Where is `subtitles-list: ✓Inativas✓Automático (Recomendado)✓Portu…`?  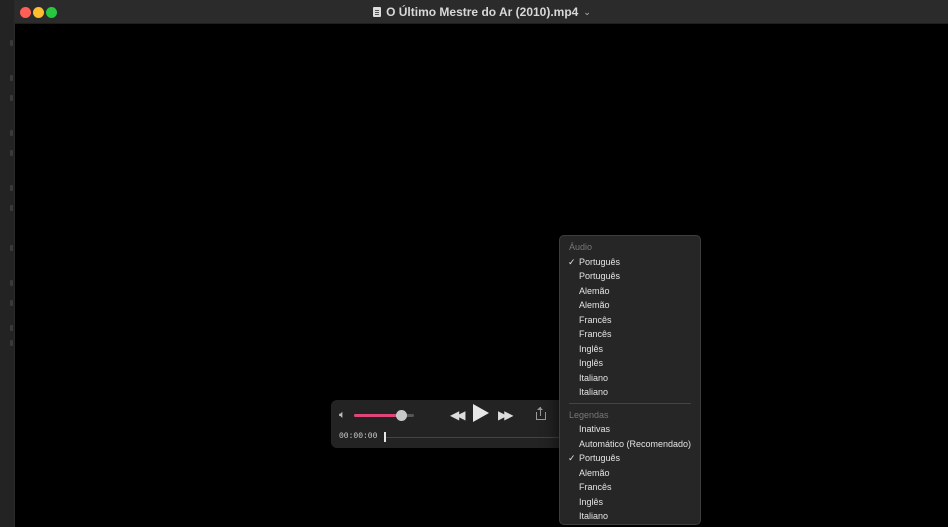 subtitles-list: ✓Inativas✓Automático (Recomendado)✓Portu… is located at coordinates (630, 473).